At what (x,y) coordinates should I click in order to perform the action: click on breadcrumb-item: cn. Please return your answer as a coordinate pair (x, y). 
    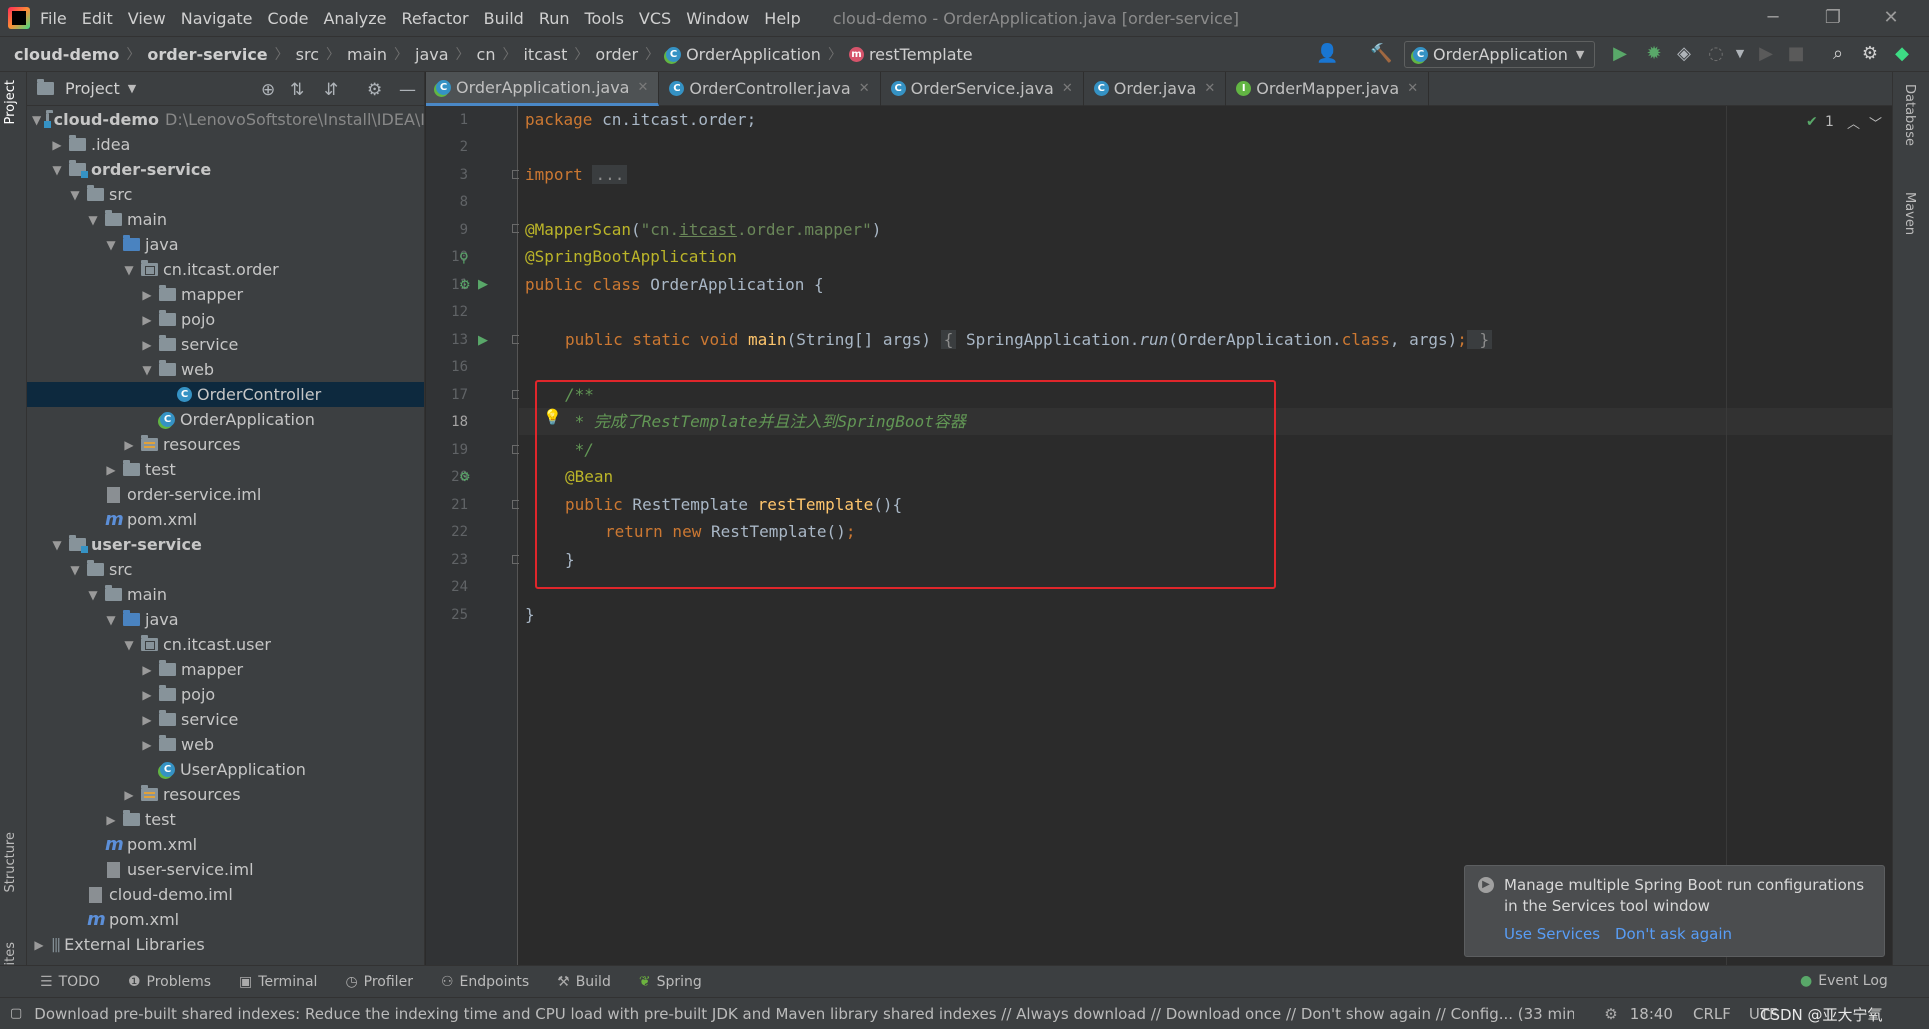
    Looking at the image, I should click on (486, 54).